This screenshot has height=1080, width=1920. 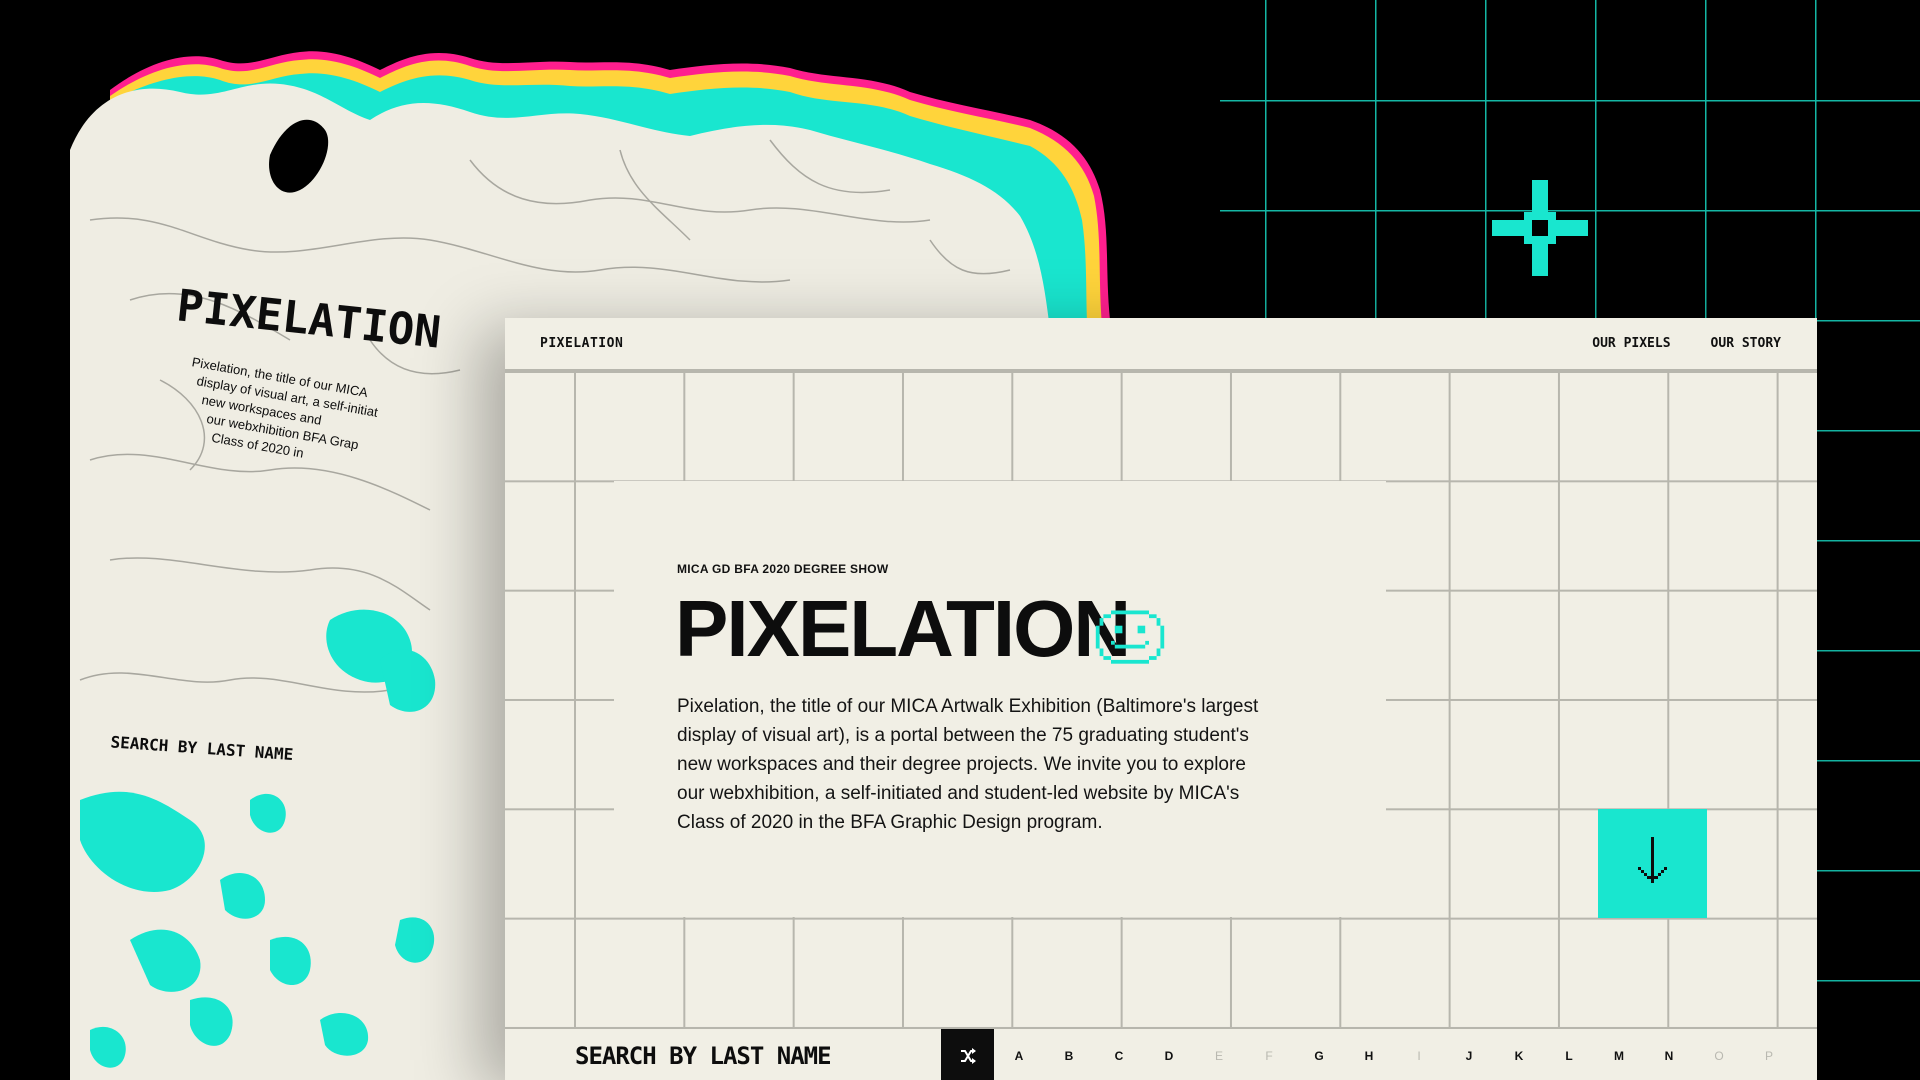 I want to click on letter-filter-n: N, so click(x=1669, y=1054).